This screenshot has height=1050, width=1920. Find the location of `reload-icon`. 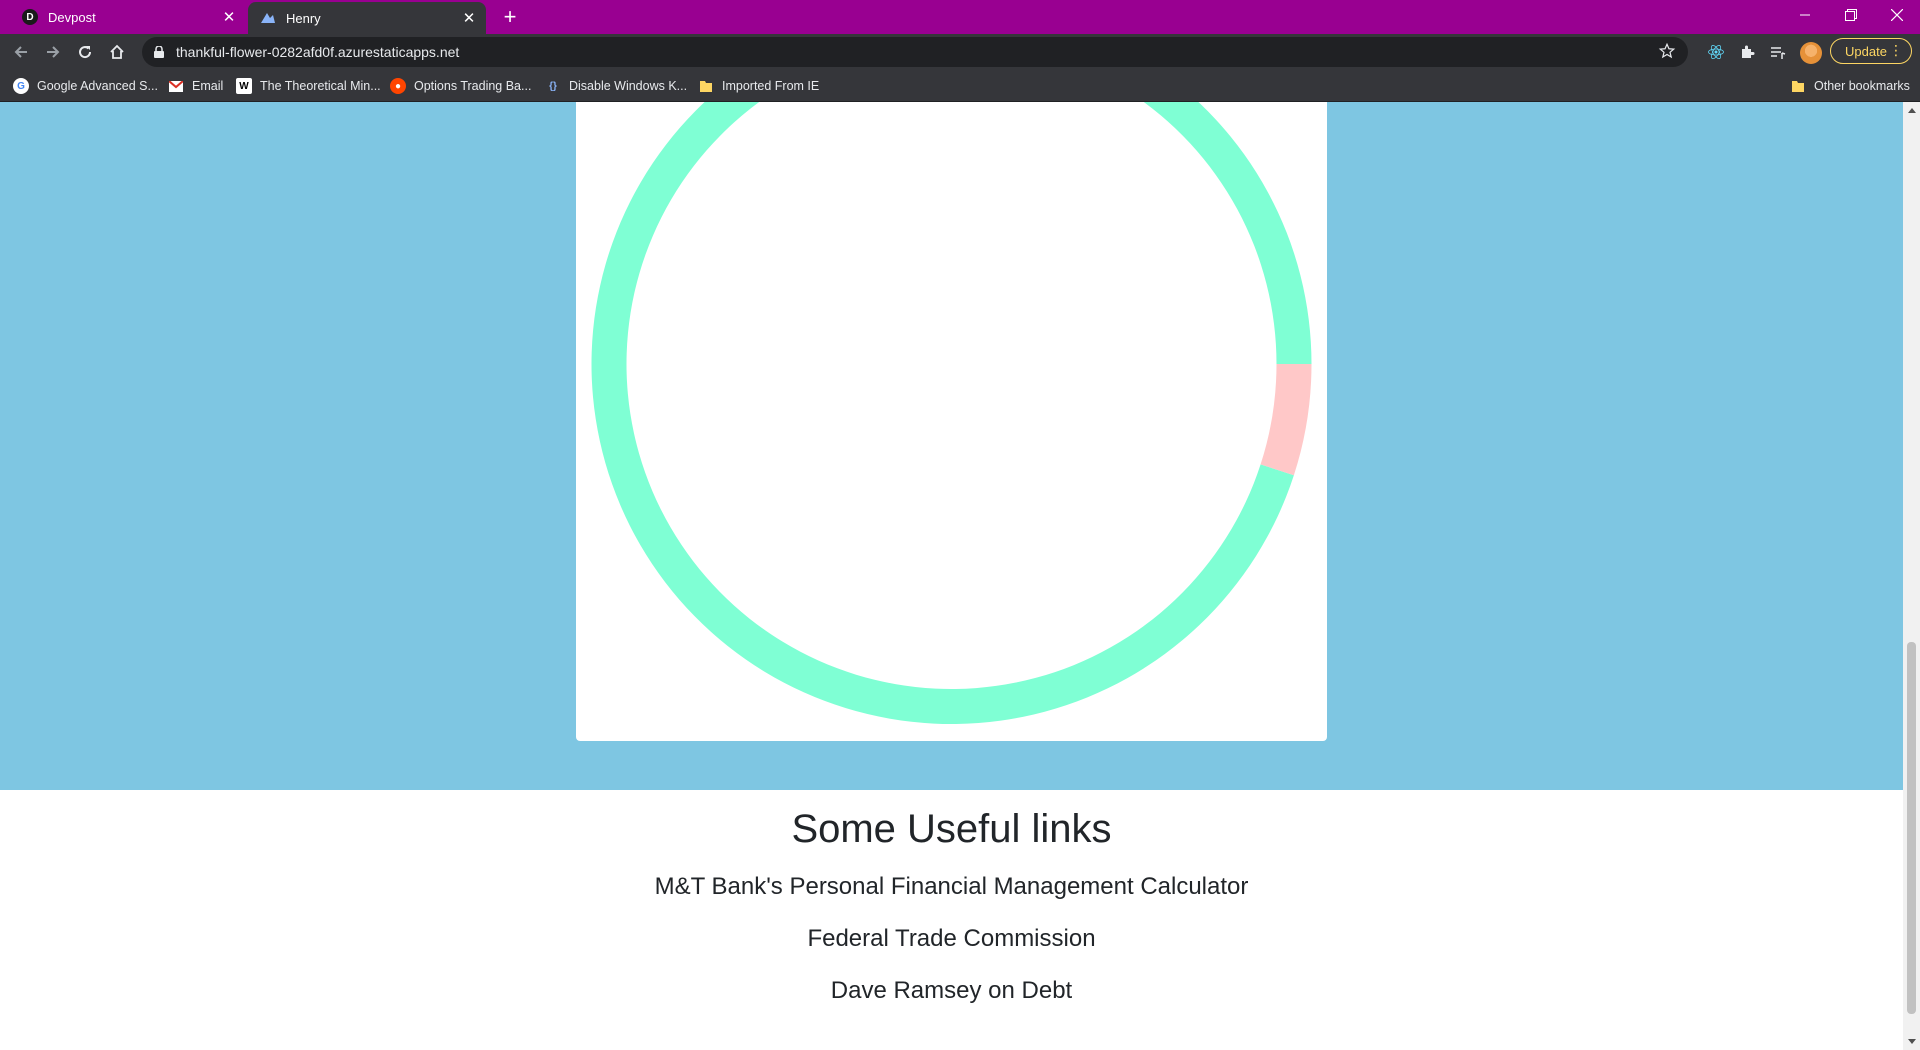

reload-icon is located at coordinates (85, 52).